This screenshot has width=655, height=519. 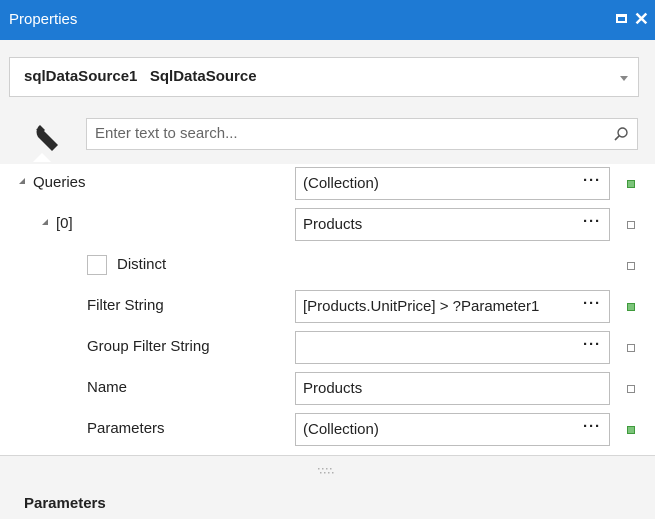 What do you see at coordinates (324, 77) in the screenshot?
I see `object-selector: sqlDataSource1 SqlDataSource` at bounding box center [324, 77].